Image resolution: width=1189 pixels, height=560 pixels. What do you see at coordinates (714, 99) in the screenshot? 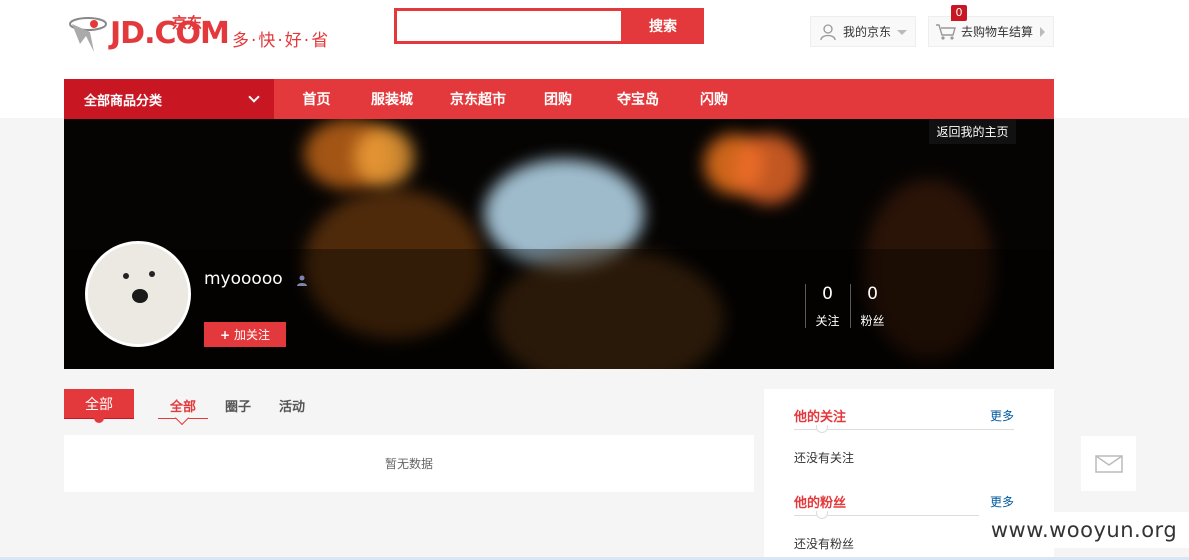
I see `nav-item-flash-sale: 闪购` at bounding box center [714, 99].